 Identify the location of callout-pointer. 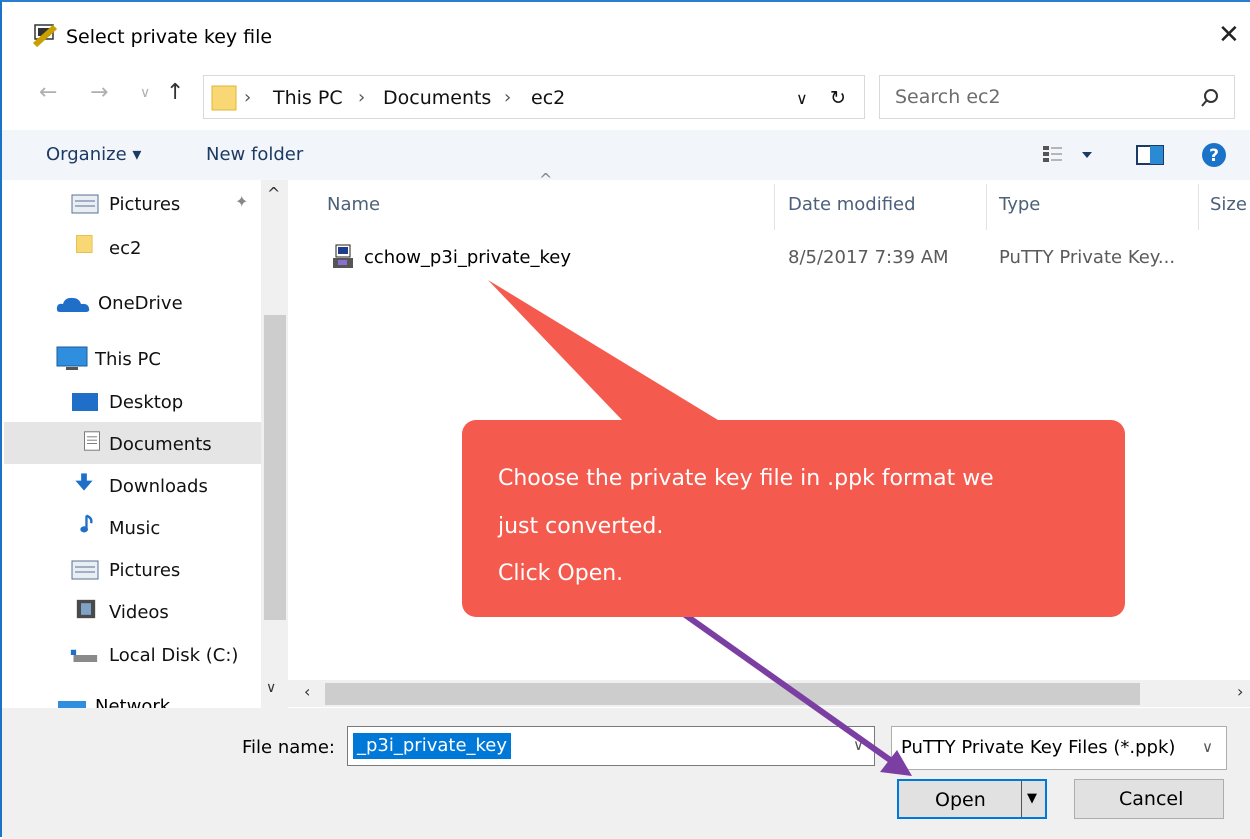
(603, 350).